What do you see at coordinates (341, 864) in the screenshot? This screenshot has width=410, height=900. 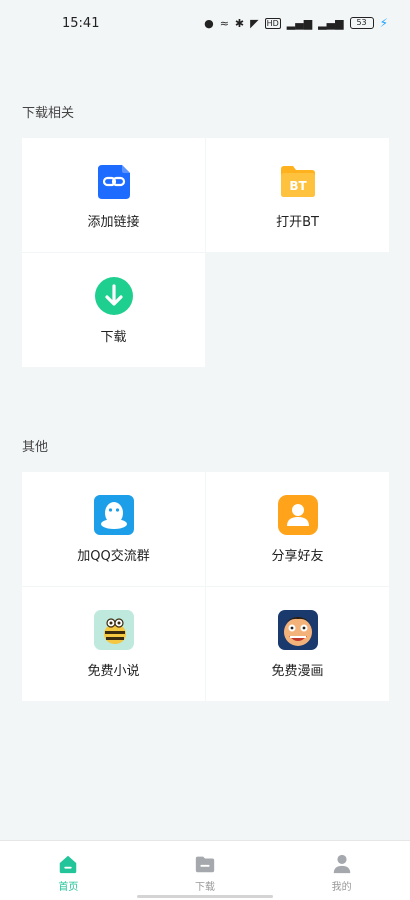 I see `person-icon` at bounding box center [341, 864].